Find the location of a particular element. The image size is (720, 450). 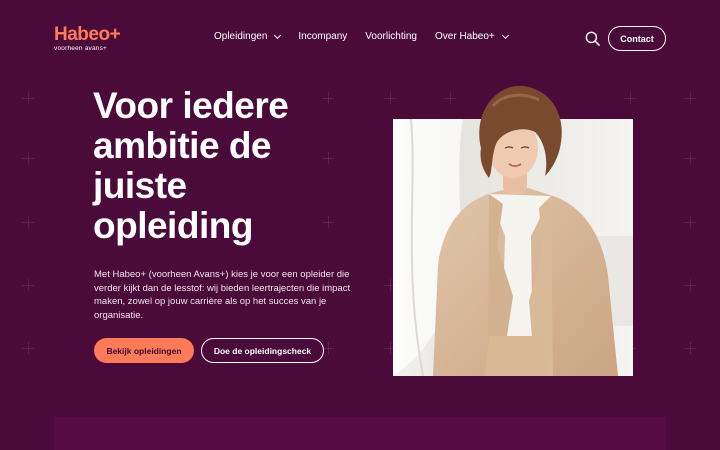

nav-item-label: Over Habeo+ is located at coordinates (465, 36).